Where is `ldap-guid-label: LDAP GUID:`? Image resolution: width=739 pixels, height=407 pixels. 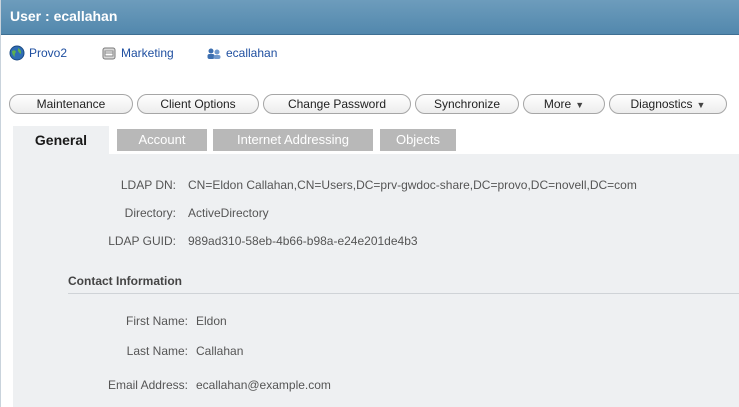 ldap-guid-label: LDAP GUID: is located at coordinates (142, 241).